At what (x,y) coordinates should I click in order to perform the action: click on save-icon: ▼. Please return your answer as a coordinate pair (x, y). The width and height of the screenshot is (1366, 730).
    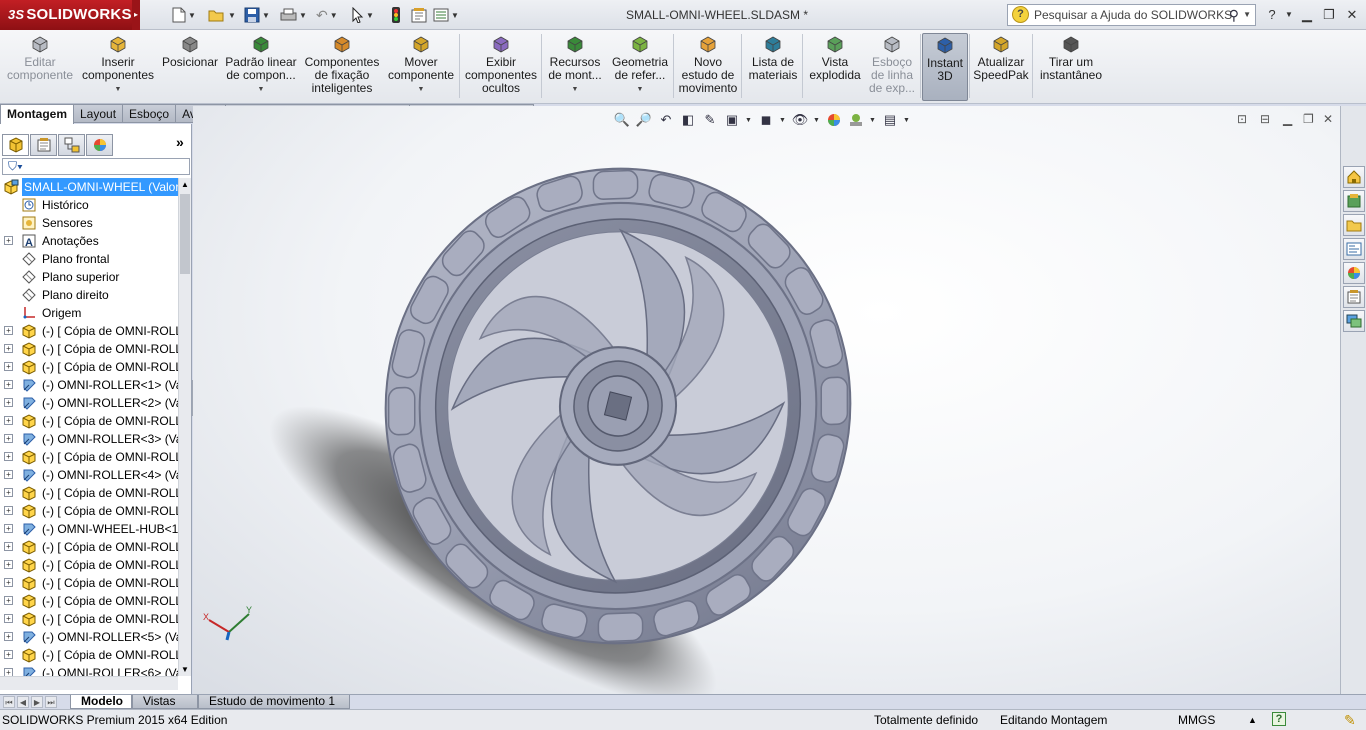
    Looking at the image, I should click on (257, 15).